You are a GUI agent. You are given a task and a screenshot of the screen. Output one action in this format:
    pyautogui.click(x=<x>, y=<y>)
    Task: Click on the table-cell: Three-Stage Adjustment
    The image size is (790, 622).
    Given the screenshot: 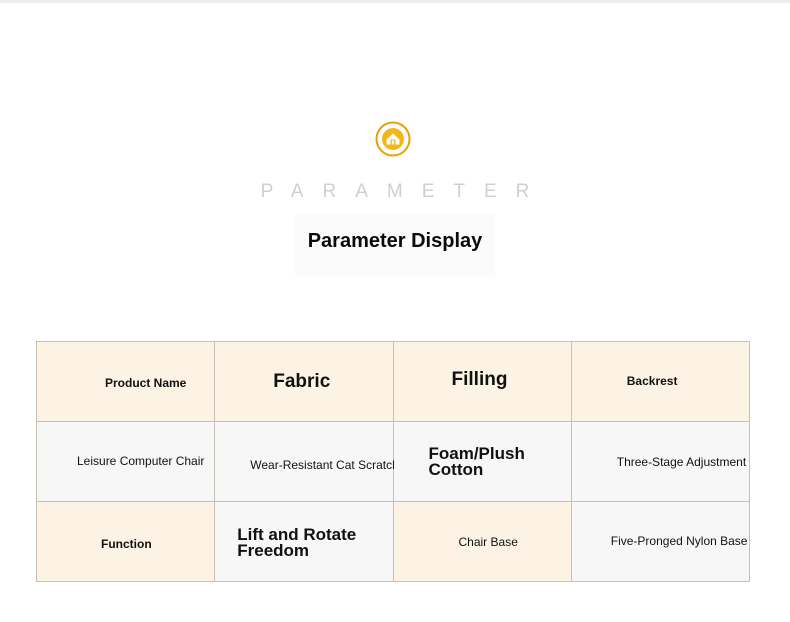 What is the action you would take?
    pyautogui.click(x=660, y=461)
    